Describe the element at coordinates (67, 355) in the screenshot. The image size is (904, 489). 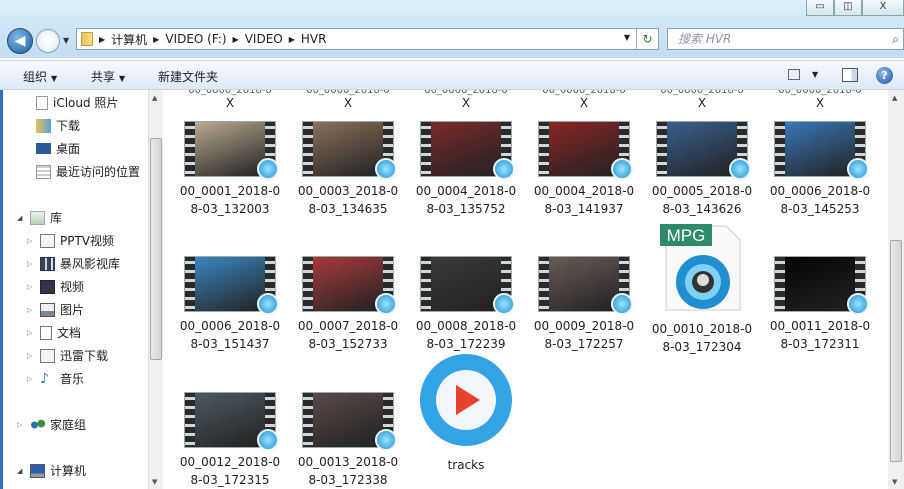
I see `sidebar-item-xunlei: ▷ 迅雷下载` at that location.